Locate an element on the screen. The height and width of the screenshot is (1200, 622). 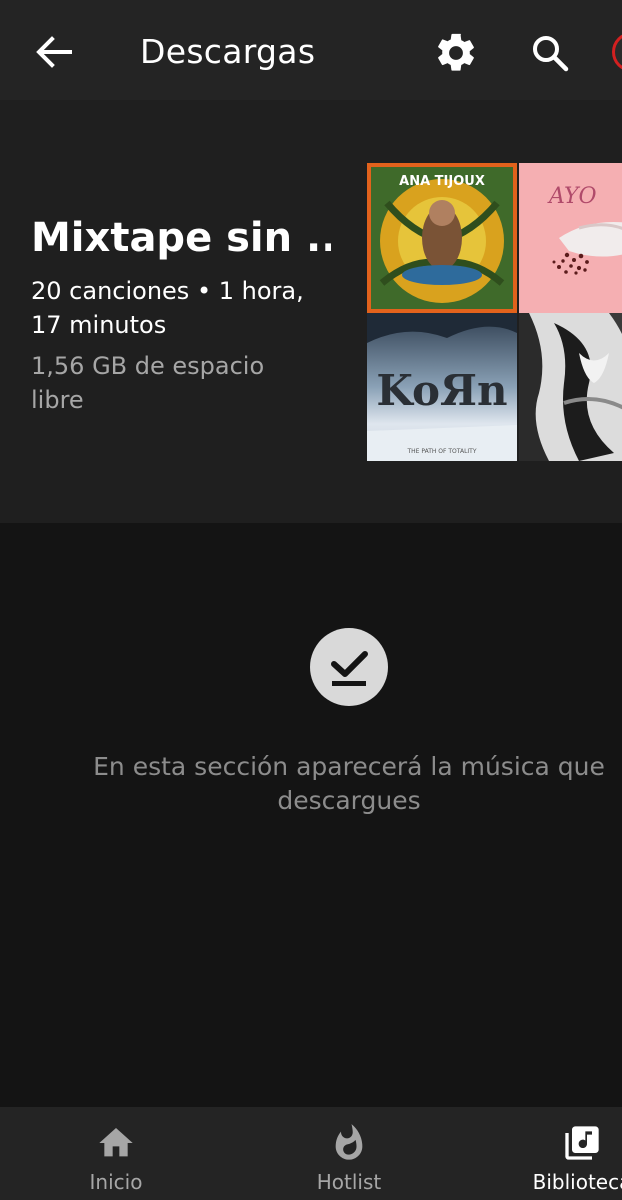
playlist-cover-collage: ANA TIJOUX AYO KoЯn THE PATH OF TOTALITY is located at coordinates (494, 312).